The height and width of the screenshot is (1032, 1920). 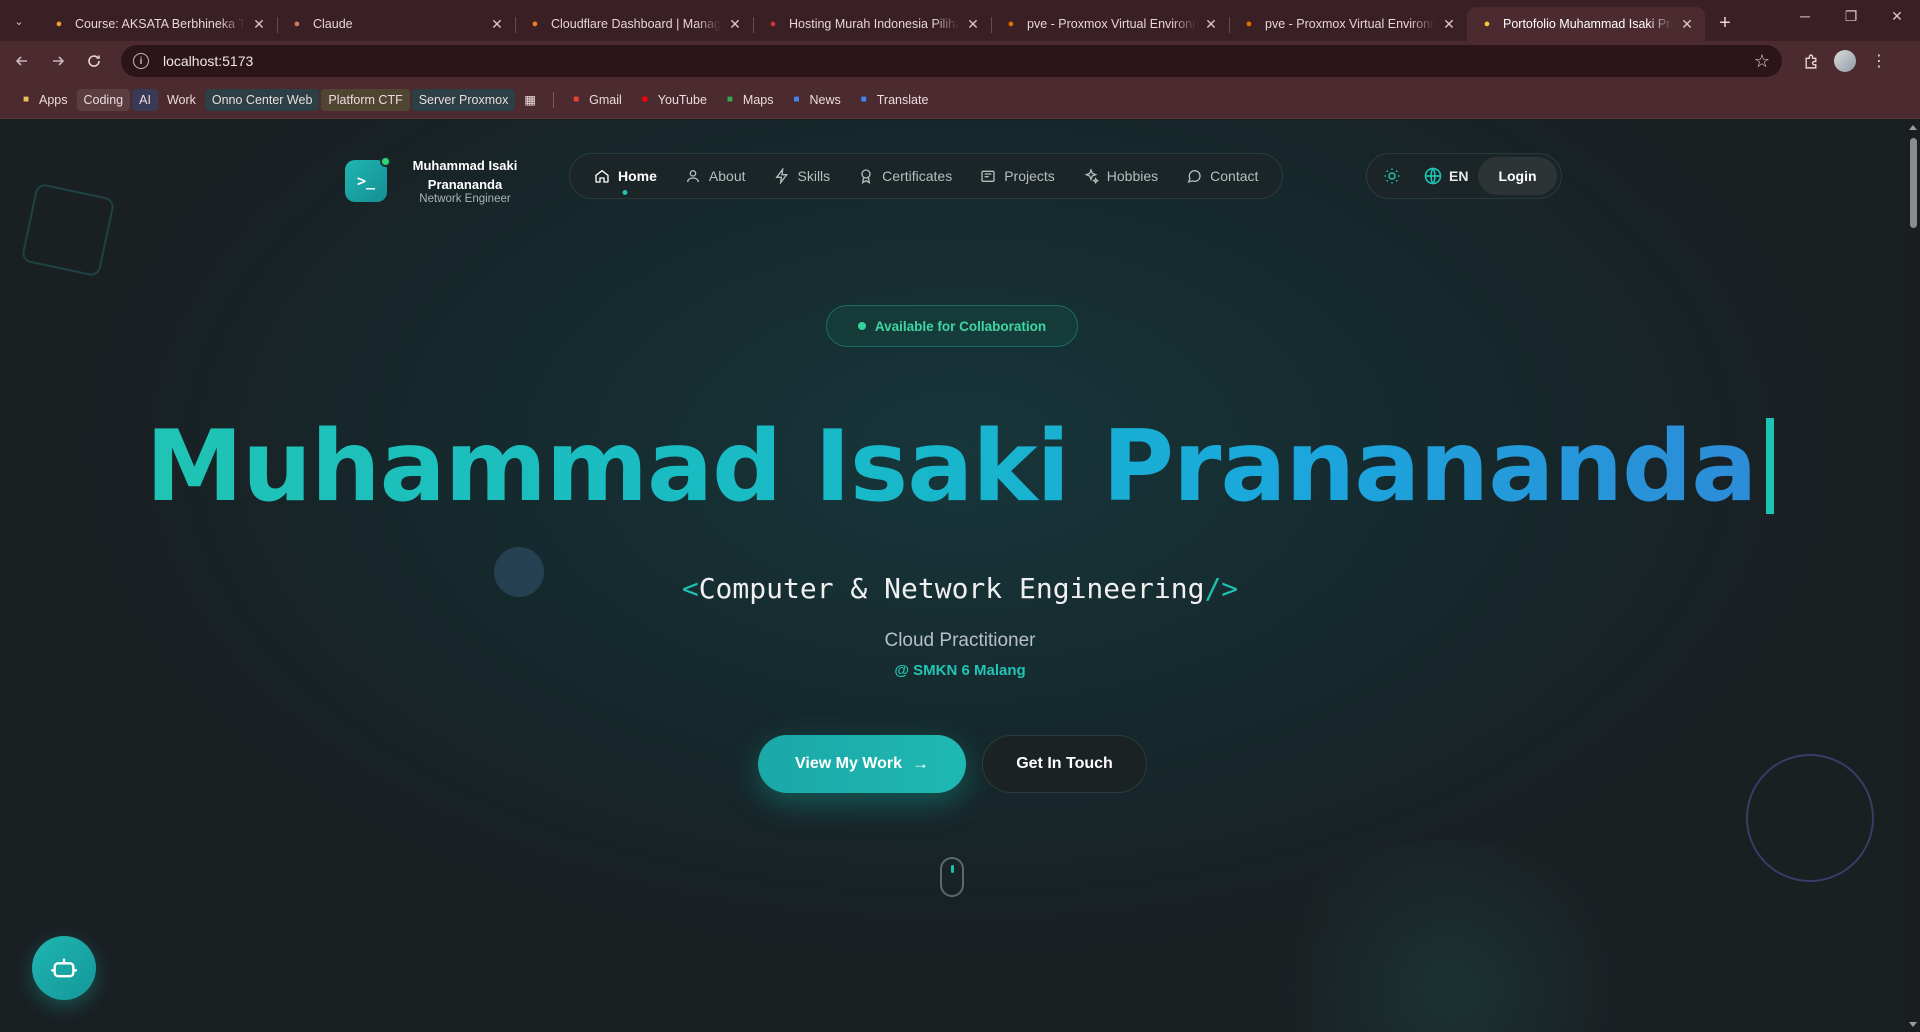 I want to click on nav-item-skills: Skills, so click(x=802, y=176).